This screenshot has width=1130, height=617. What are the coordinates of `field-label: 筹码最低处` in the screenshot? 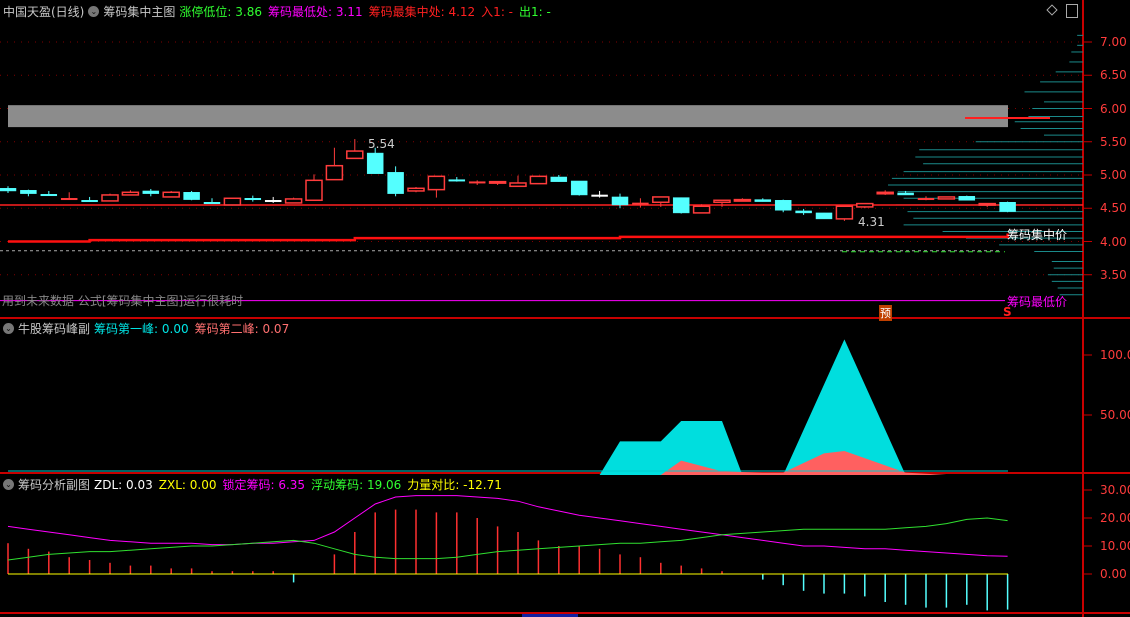 It's located at (297, 11).